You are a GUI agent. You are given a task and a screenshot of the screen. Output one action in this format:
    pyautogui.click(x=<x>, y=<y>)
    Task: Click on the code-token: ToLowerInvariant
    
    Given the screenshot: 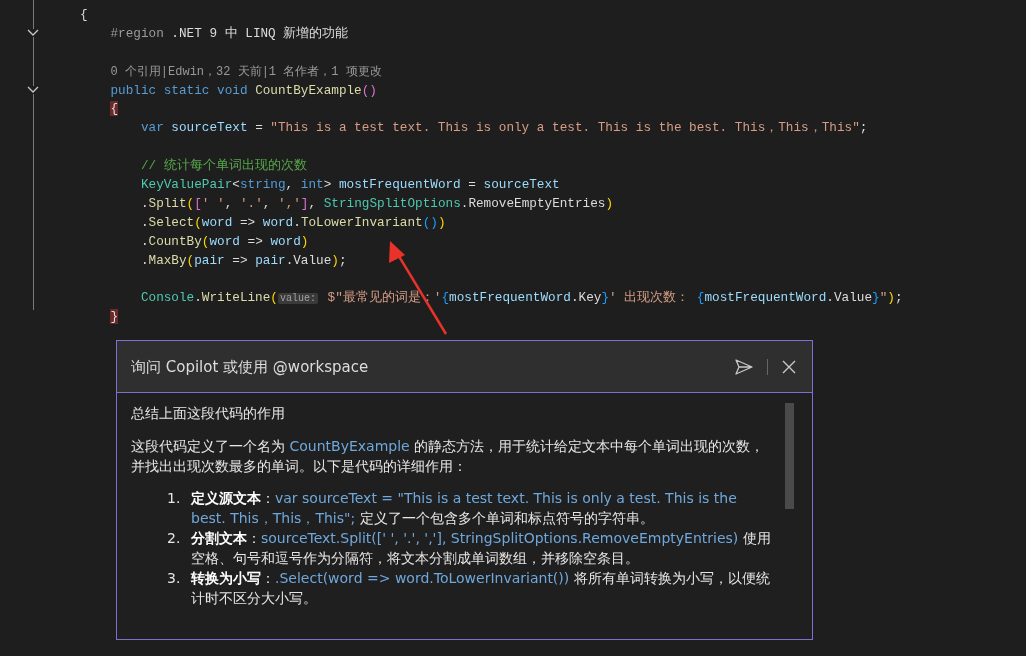 What is the action you would take?
    pyautogui.click(x=361, y=222)
    